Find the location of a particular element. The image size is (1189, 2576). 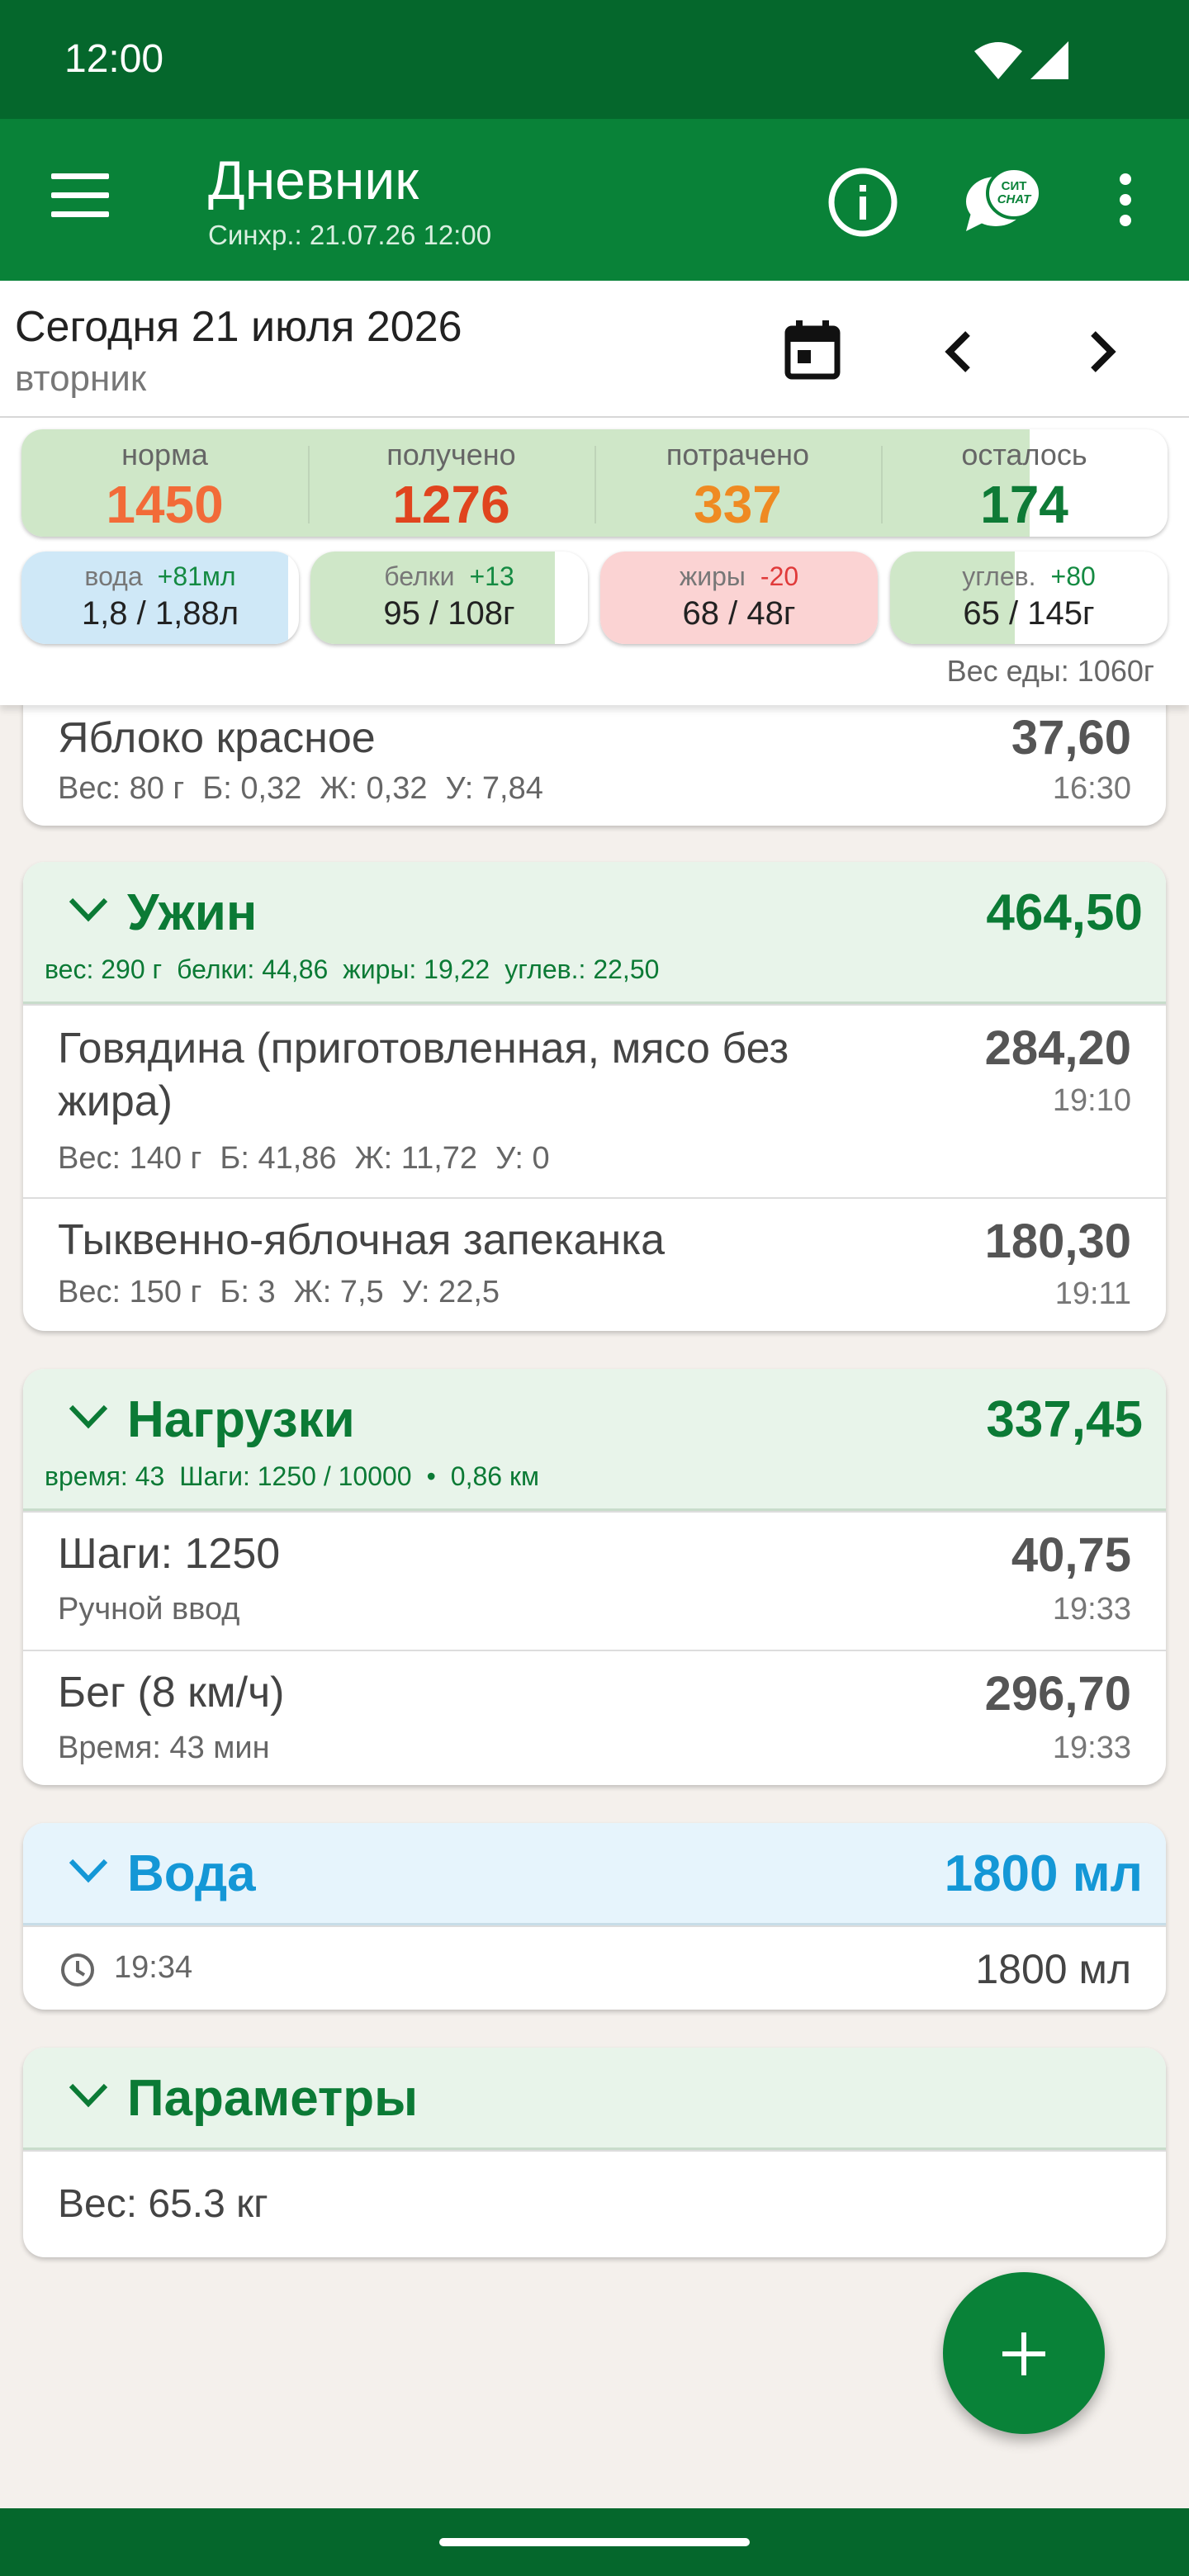

macro-water-label: вода is located at coordinates (113, 576).